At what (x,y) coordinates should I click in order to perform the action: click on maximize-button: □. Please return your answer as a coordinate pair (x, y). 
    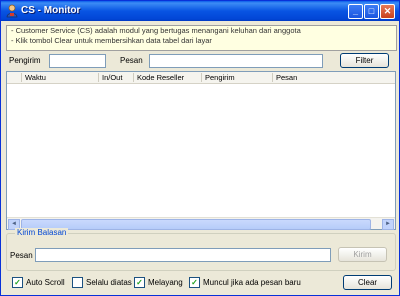
    Looking at the image, I should click on (371, 11).